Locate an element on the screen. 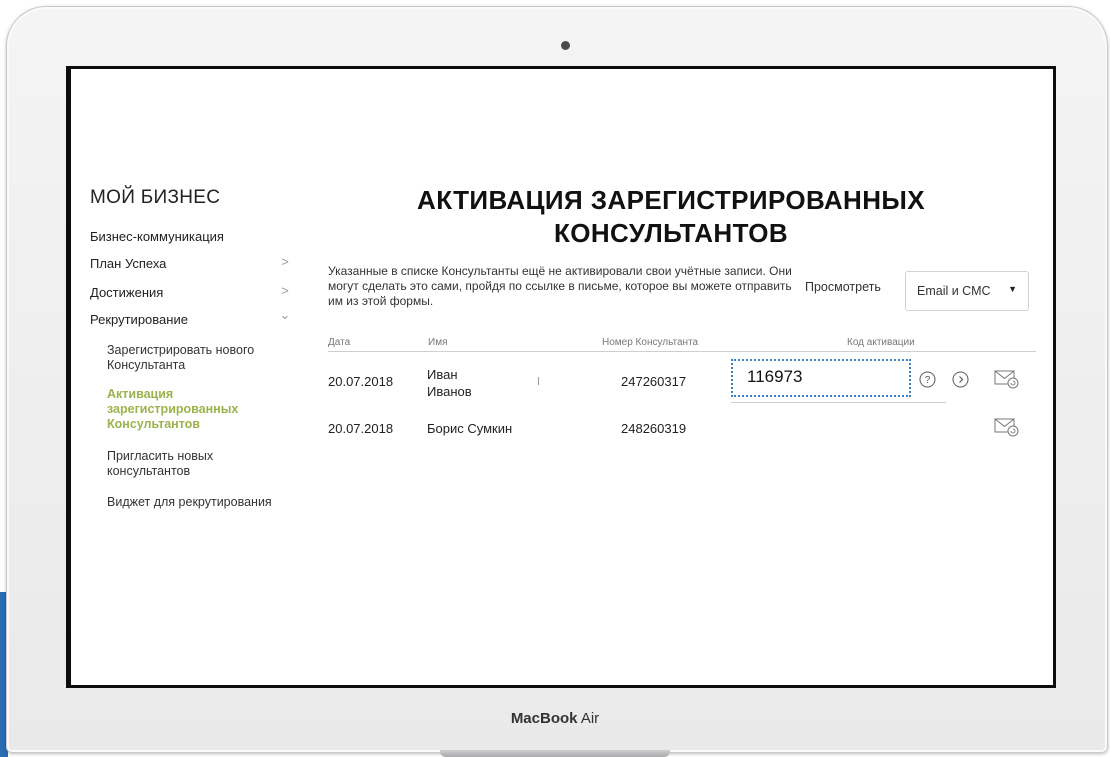 The image size is (1110, 757). row-name-first: Иван is located at coordinates (442, 374).